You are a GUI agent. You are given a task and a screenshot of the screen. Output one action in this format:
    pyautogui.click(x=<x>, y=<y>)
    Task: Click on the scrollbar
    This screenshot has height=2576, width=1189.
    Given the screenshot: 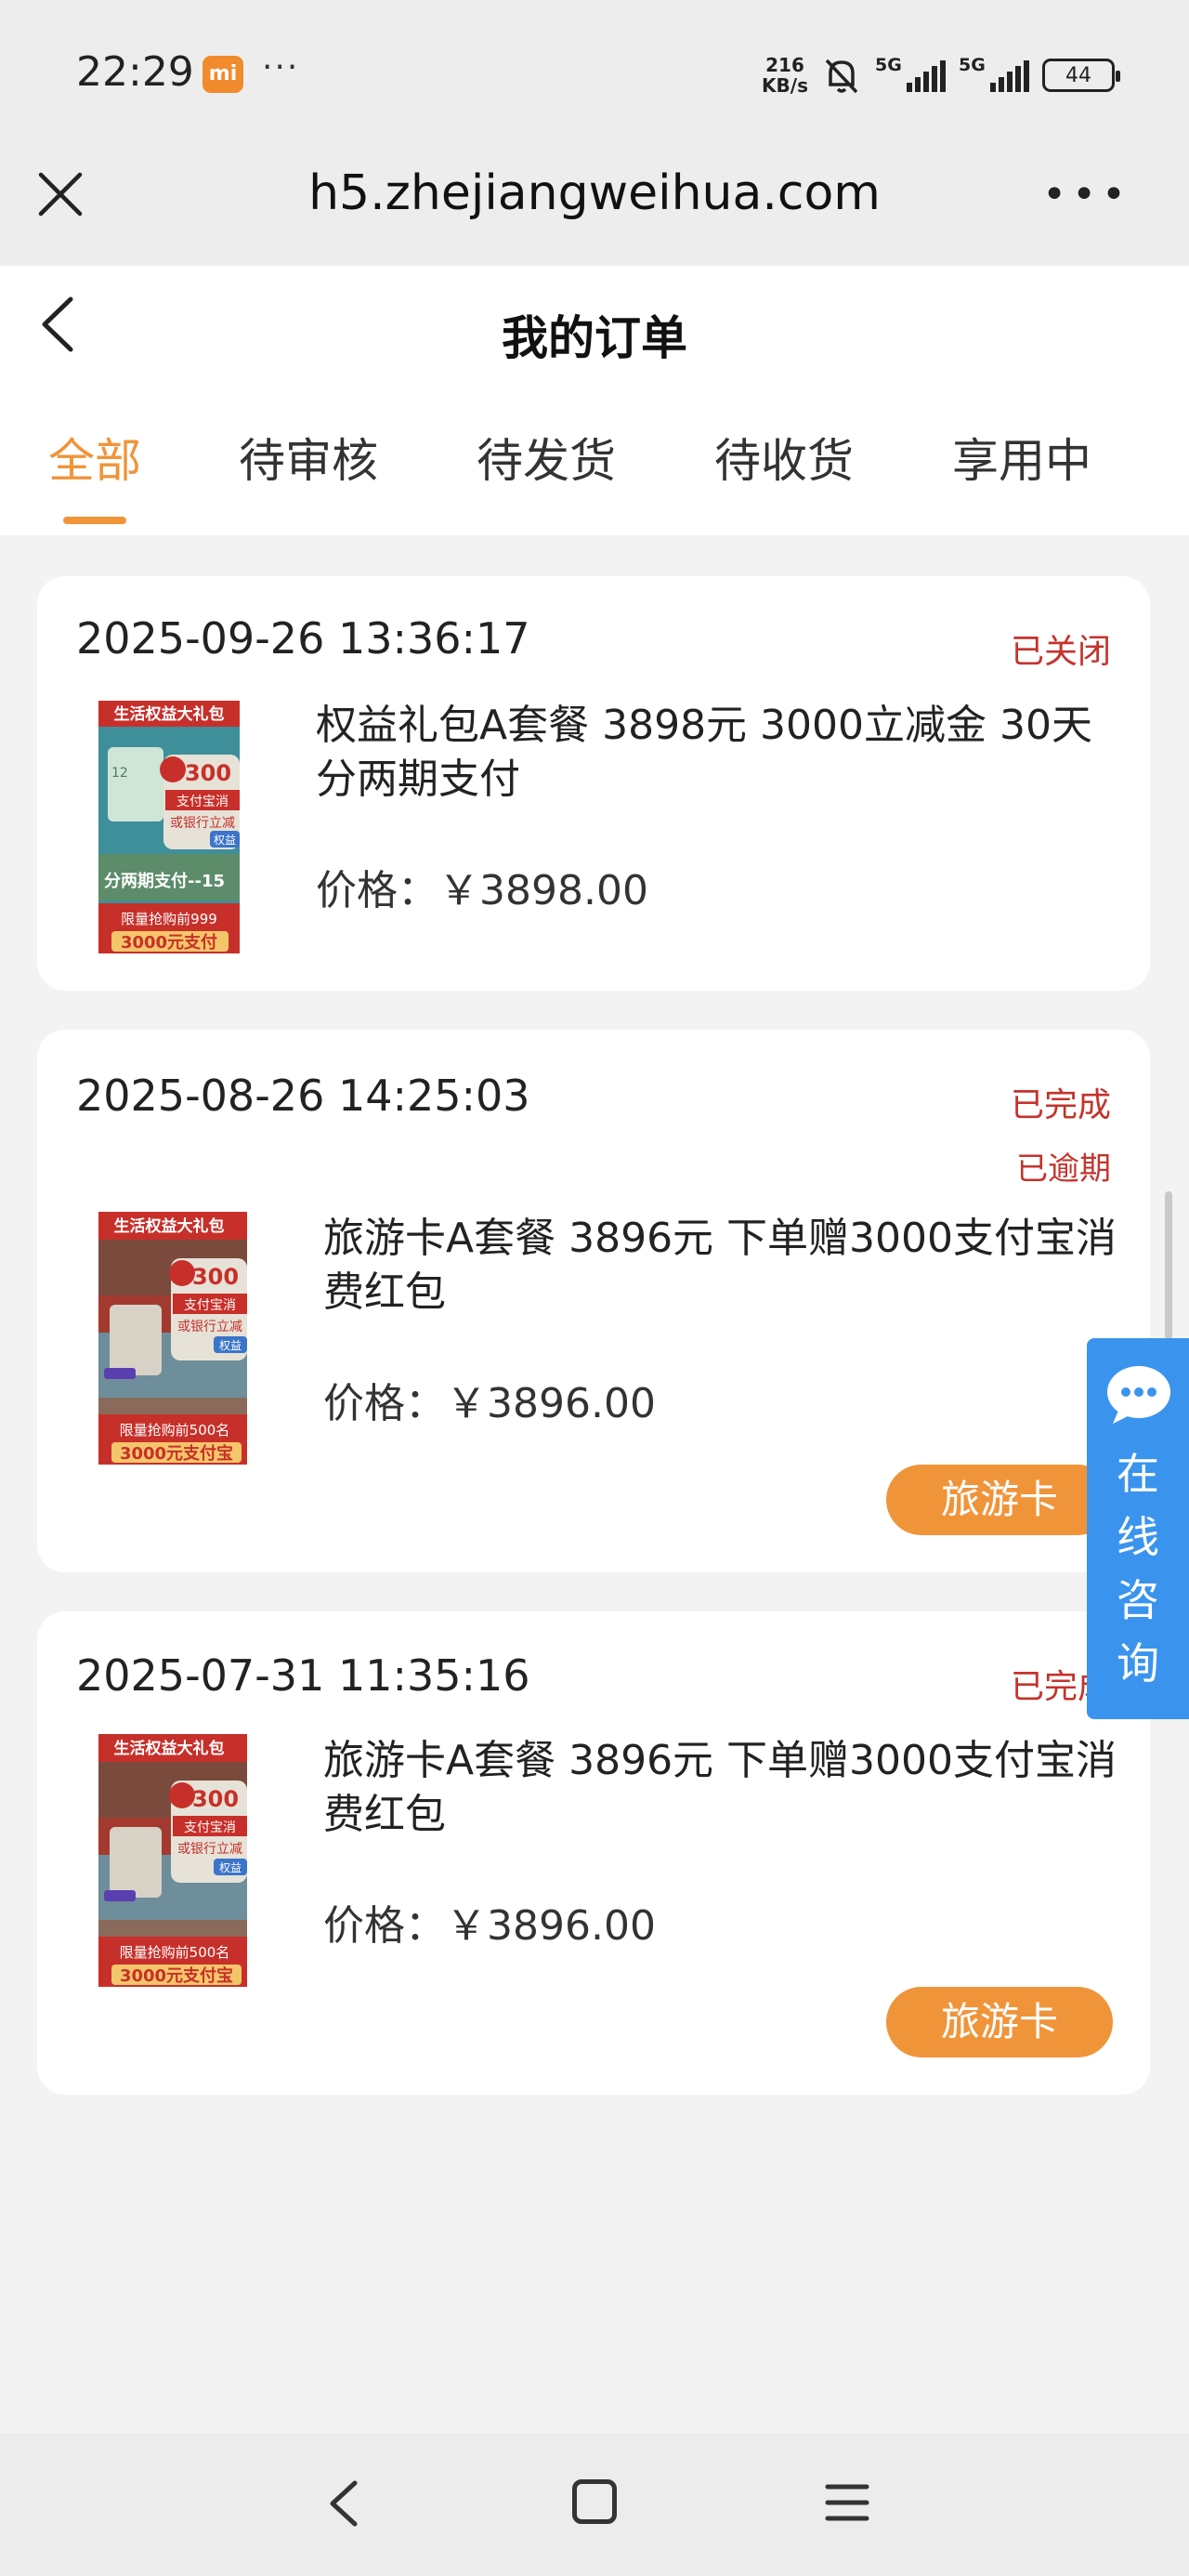 What is the action you would take?
    pyautogui.click(x=1168, y=1265)
    